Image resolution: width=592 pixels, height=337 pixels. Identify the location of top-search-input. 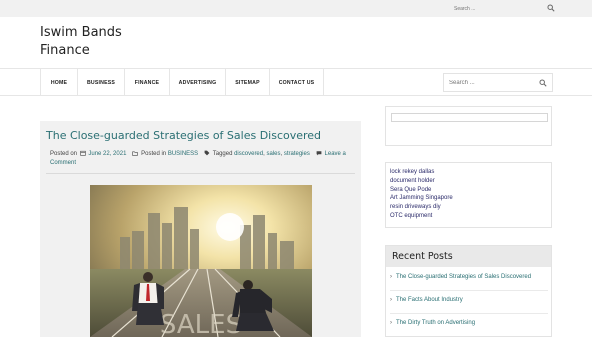
(494, 8).